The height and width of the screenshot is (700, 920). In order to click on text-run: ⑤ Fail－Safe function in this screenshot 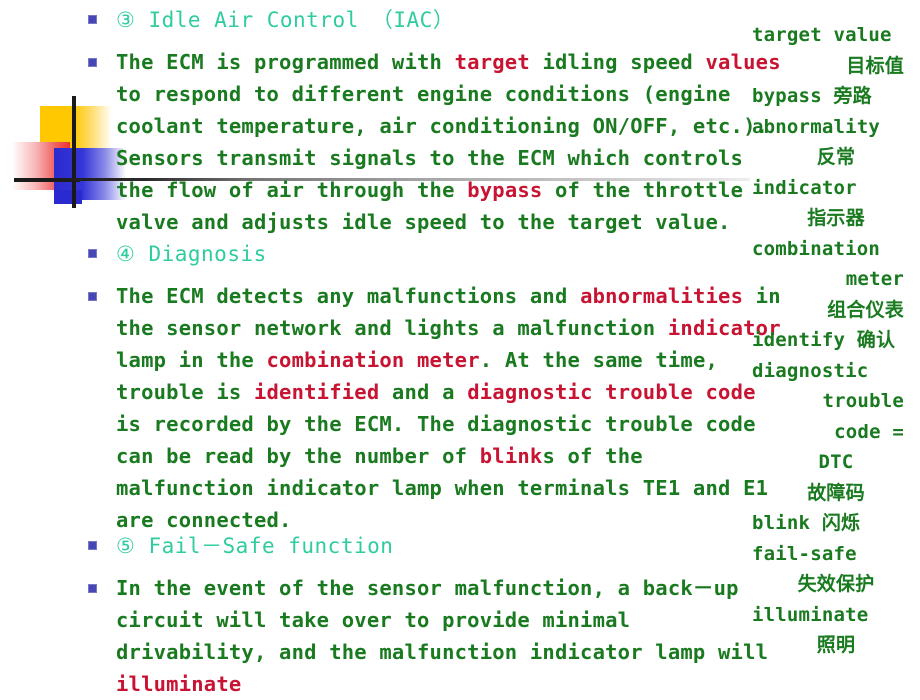, I will do `click(255, 546)`.